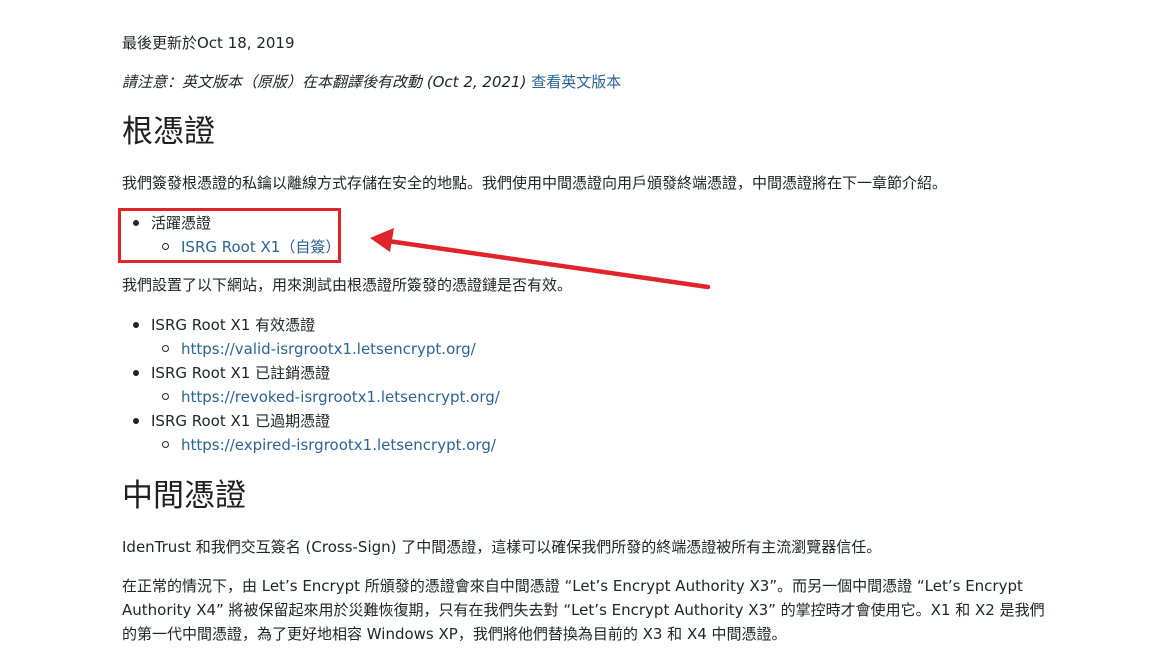 The image size is (1155, 659). I want to click on expired-label: ISRG Root X1 已過期憑證, so click(241, 421).